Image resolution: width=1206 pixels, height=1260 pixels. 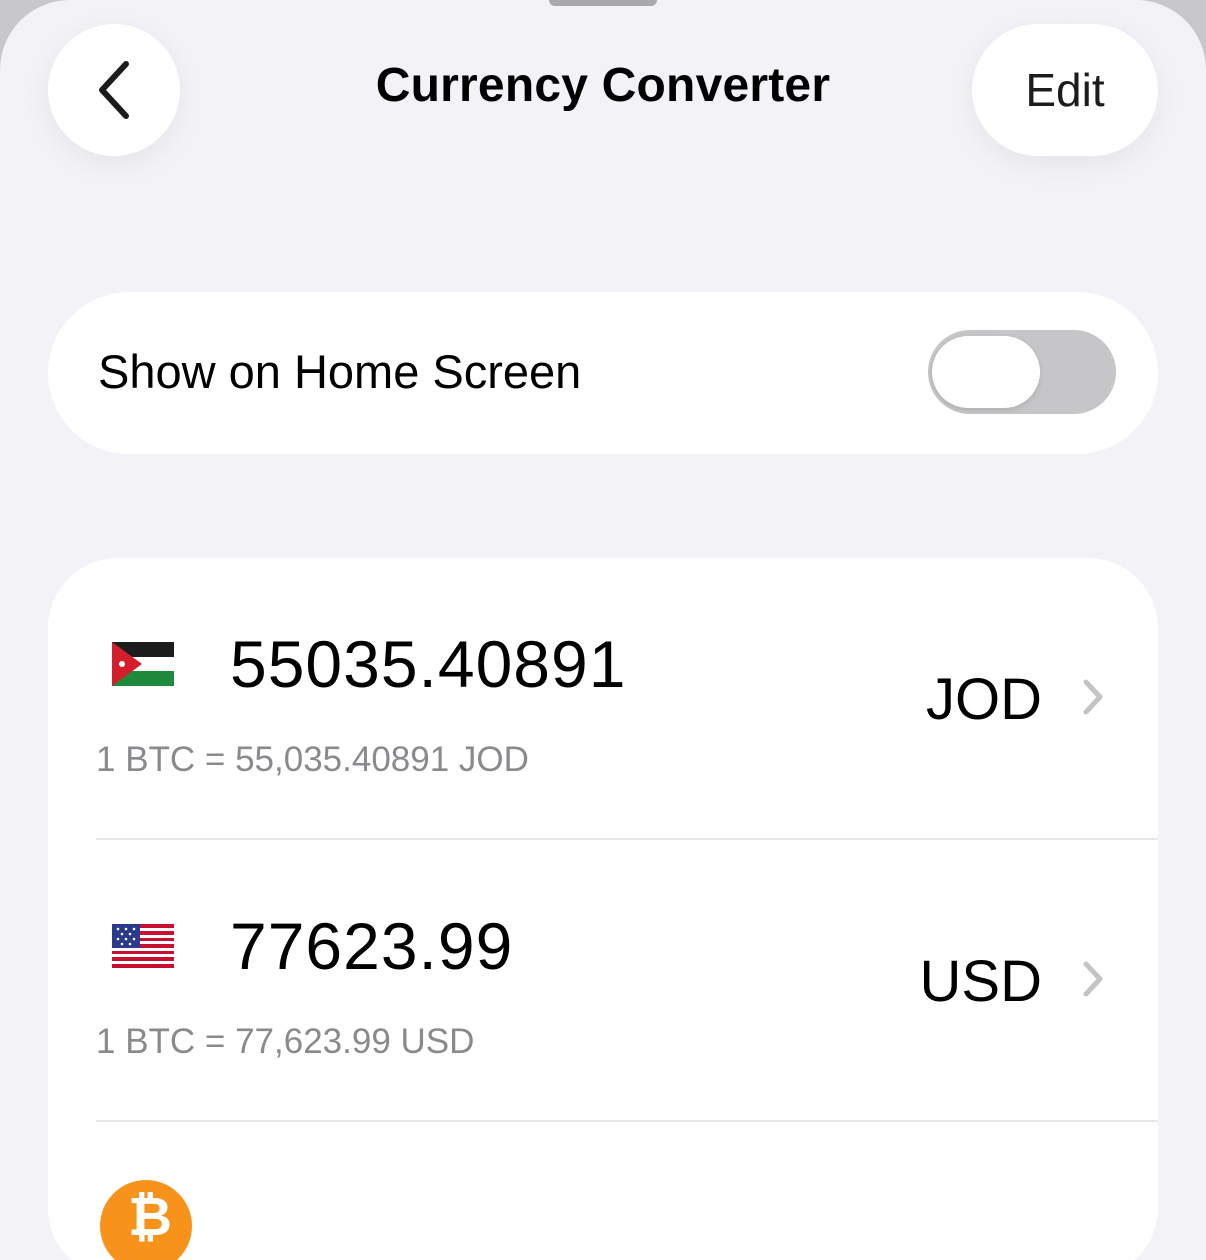 I want to click on chevron-left-icon, so click(x=114, y=90).